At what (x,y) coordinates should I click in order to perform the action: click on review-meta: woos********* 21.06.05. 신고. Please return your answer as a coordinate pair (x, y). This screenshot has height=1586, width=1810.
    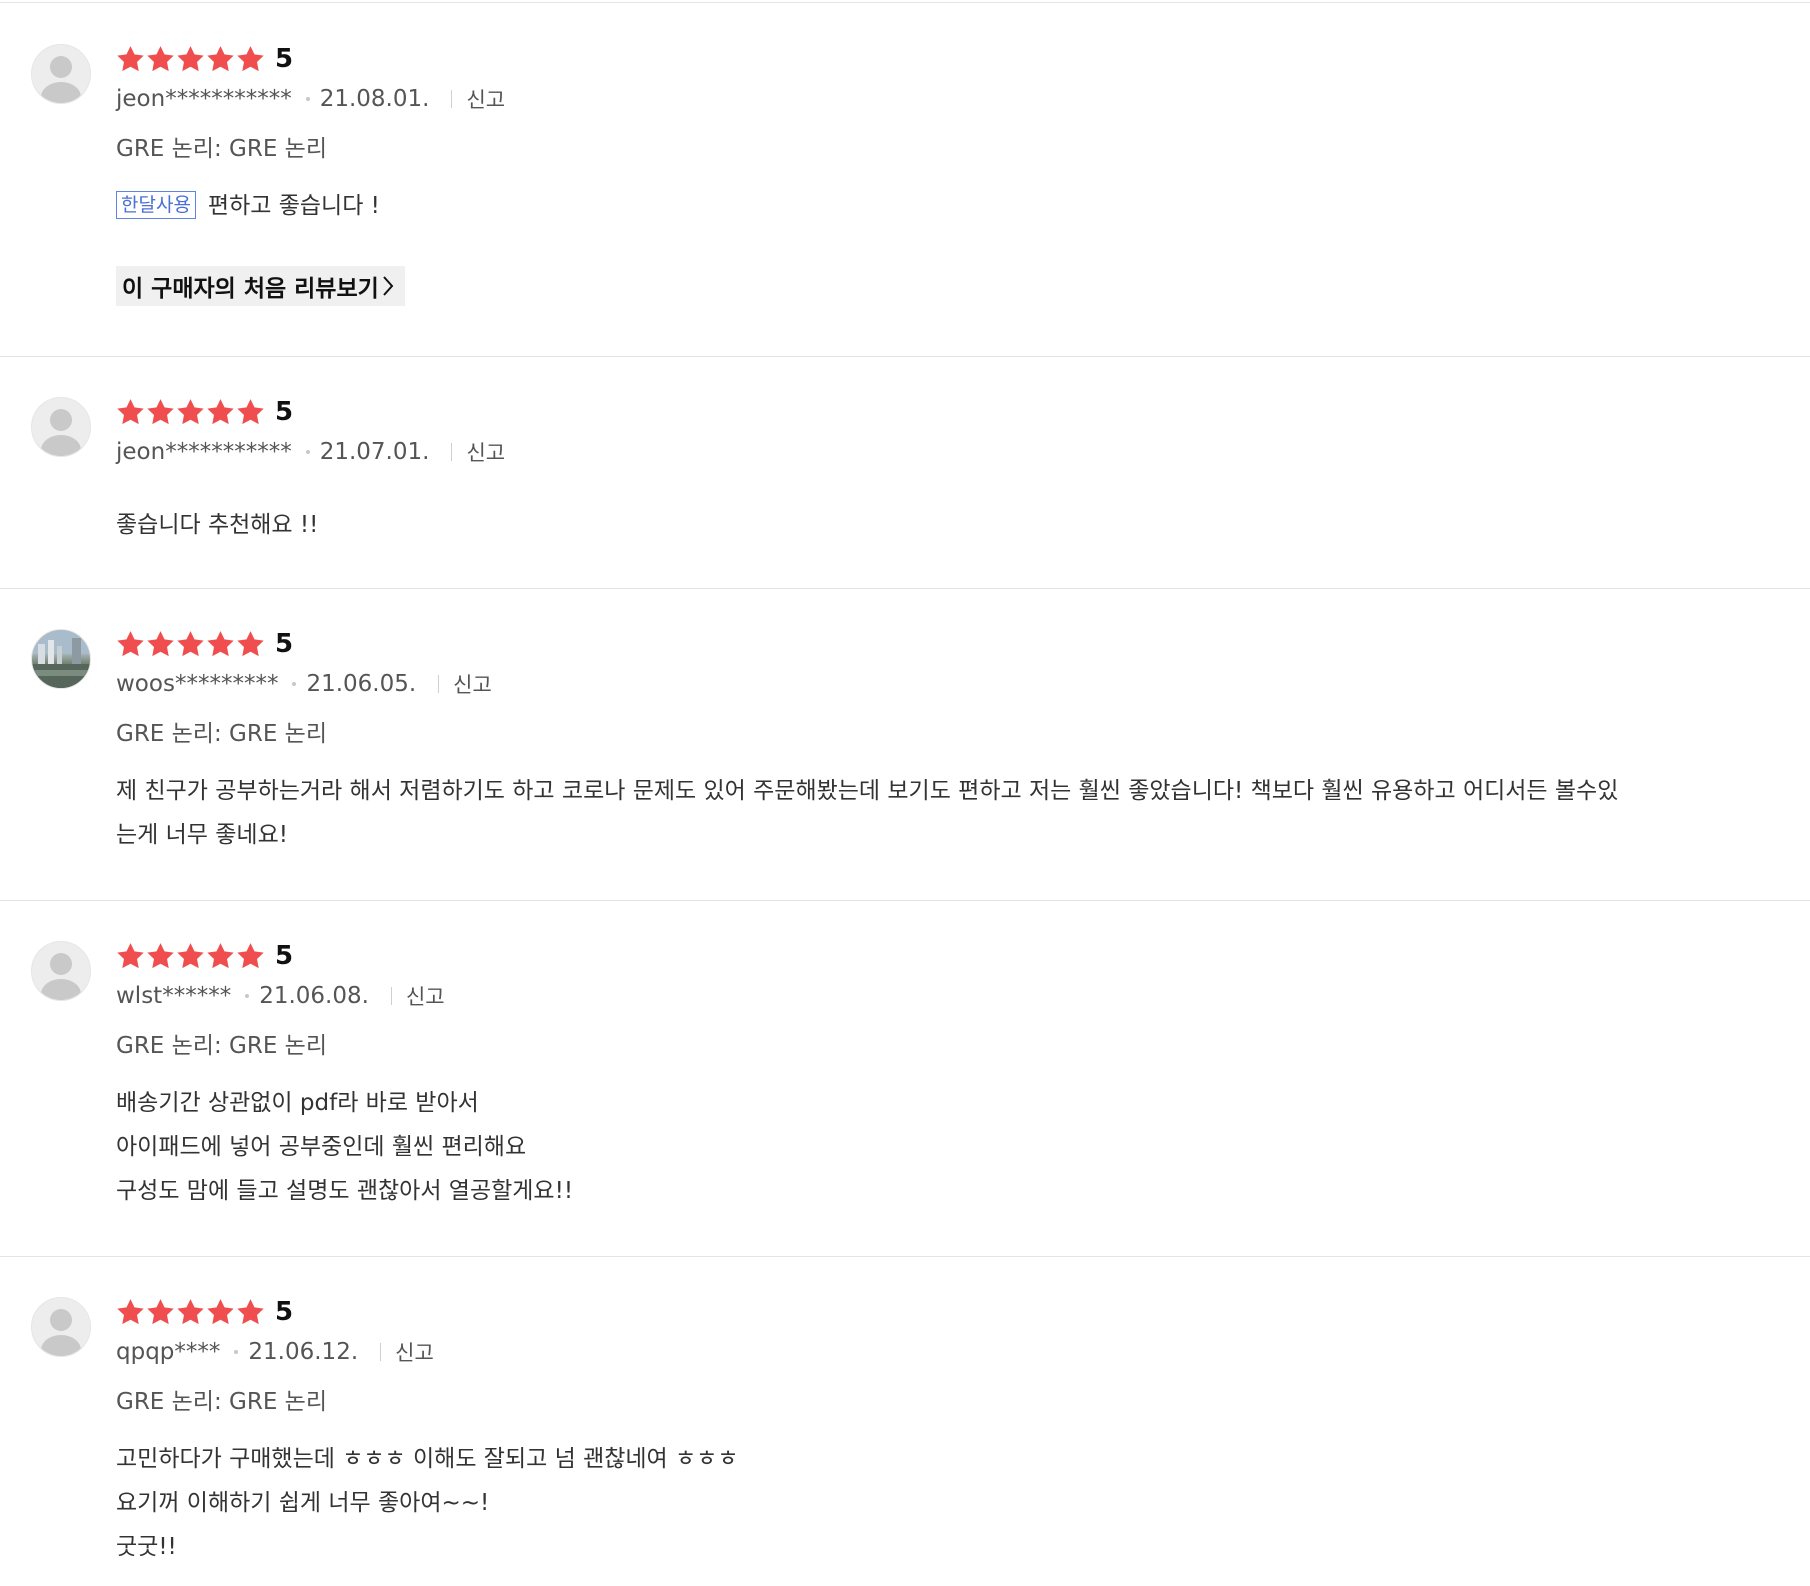
    Looking at the image, I should click on (304, 684).